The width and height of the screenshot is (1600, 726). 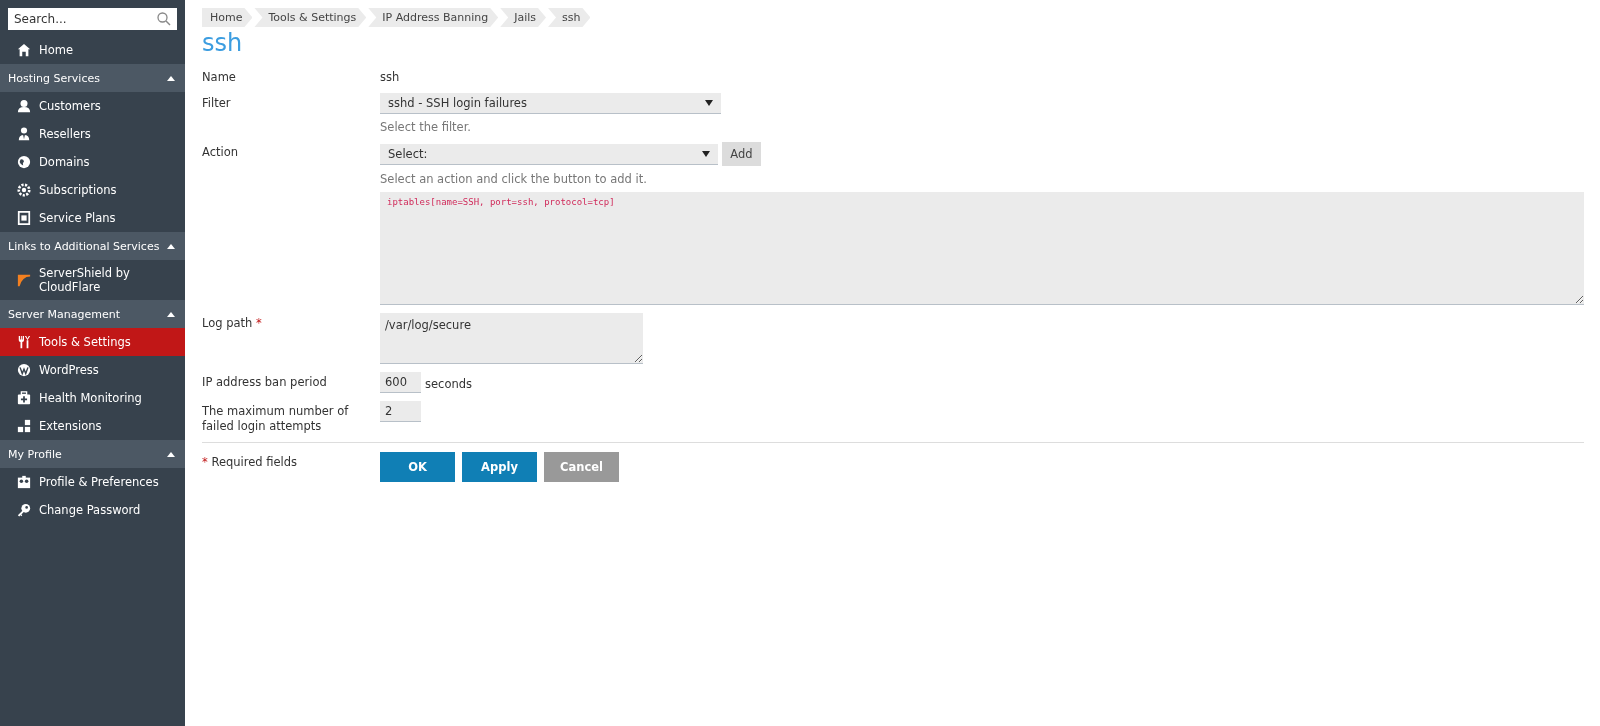 I want to click on item-label: Extensions, so click(x=70, y=426).